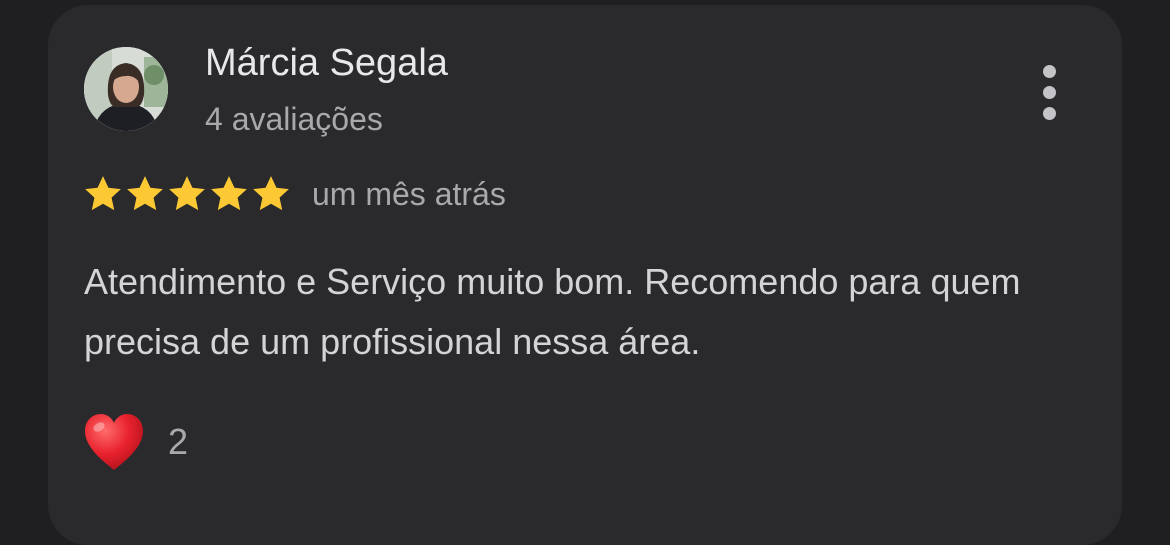 The width and height of the screenshot is (1170, 545). What do you see at coordinates (326, 63) in the screenshot?
I see `author-name: Márcia Segala` at bounding box center [326, 63].